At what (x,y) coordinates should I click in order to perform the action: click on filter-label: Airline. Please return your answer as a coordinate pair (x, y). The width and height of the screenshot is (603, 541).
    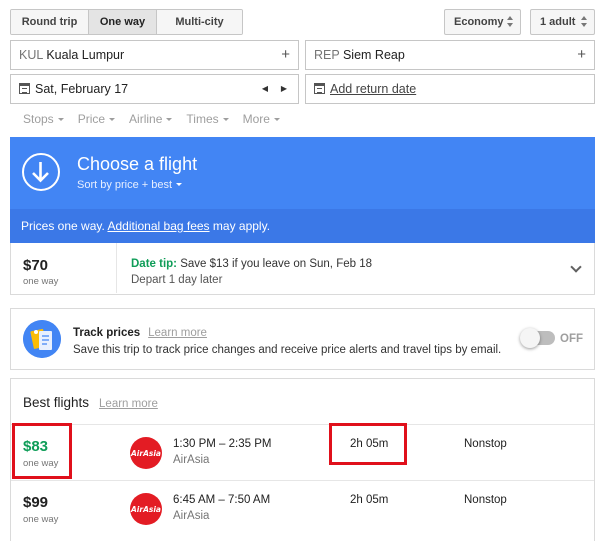
    Looking at the image, I should click on (146, 119).